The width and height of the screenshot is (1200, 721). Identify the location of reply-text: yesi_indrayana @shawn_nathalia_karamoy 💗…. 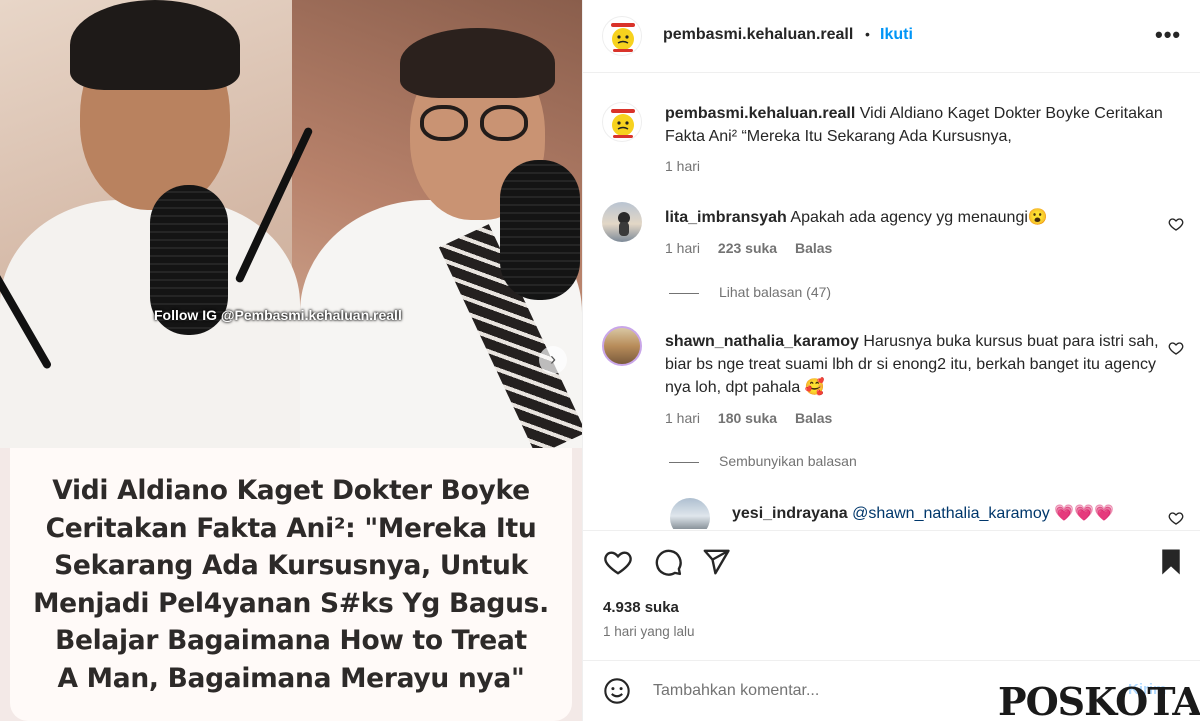
(942, 513).